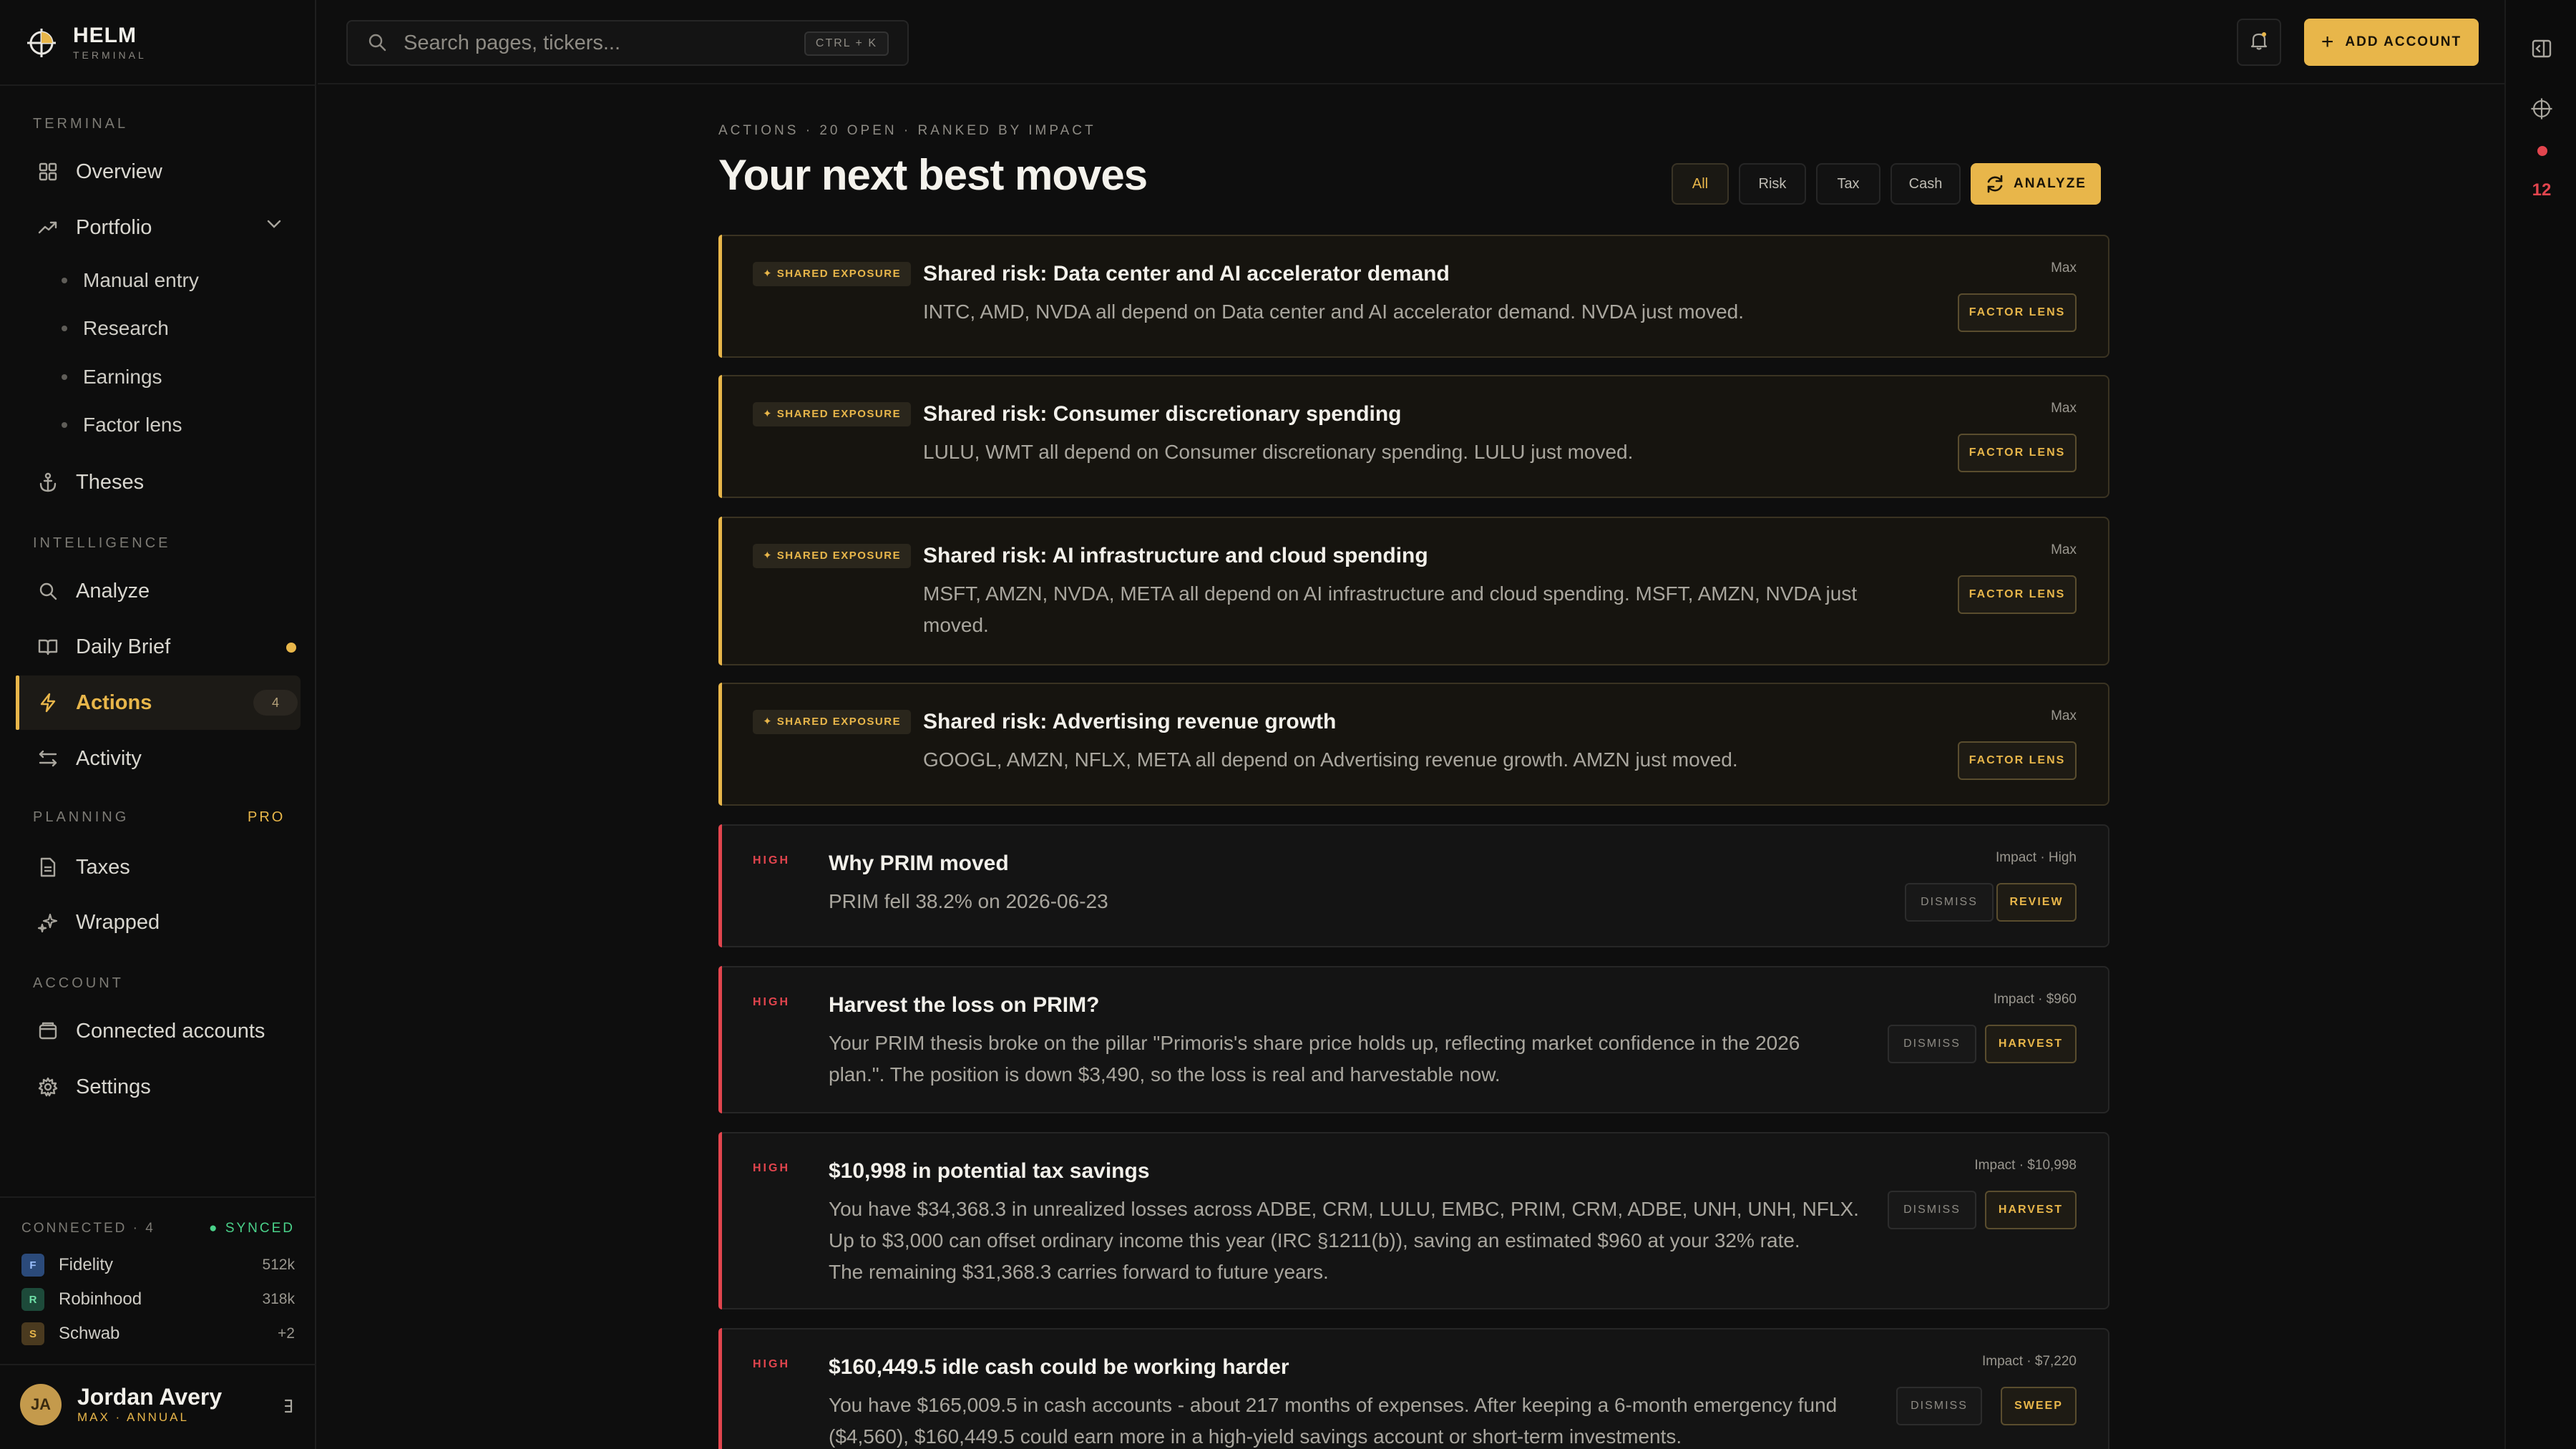 This screenshot has width=2576, height=1449. What do you see at coordinates (158, 1334) in the screenshot?
I see `account-row-schwab: S Schwab +2` at bounding box center [158, 1334].